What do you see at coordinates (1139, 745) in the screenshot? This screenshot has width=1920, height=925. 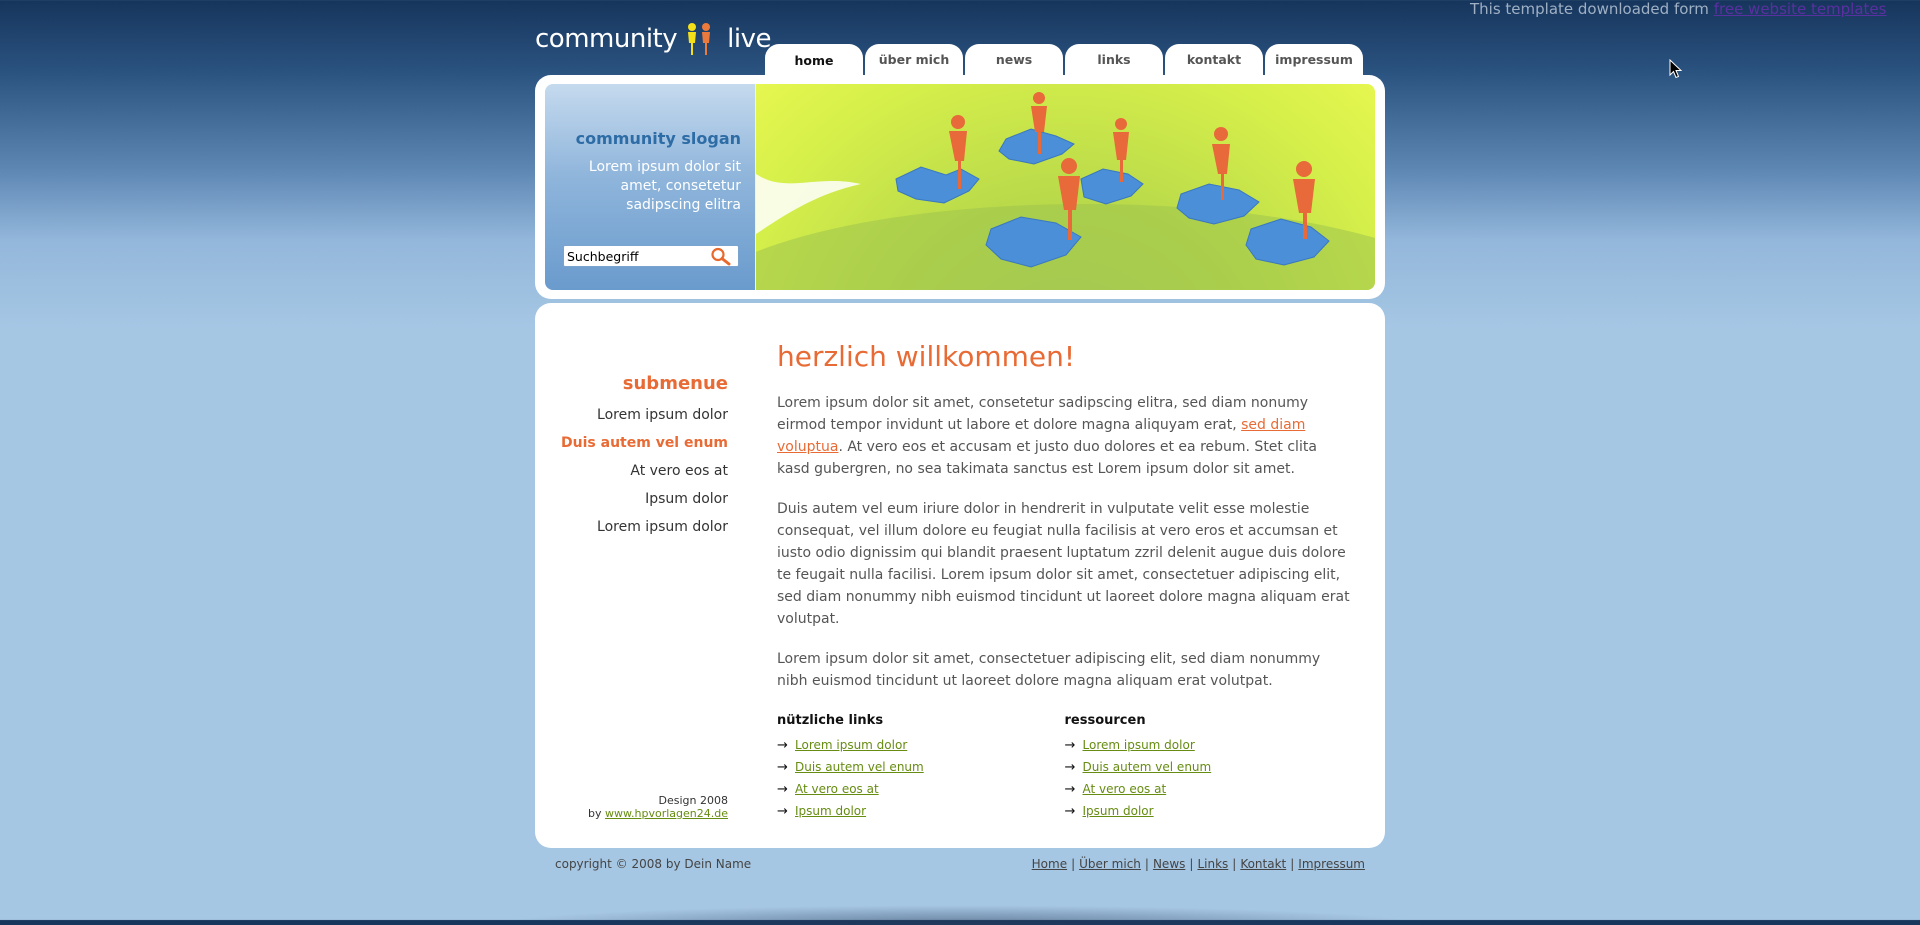 I see `resource-link: Lorem ipsum dolor` at bounding box center [1139, 745].